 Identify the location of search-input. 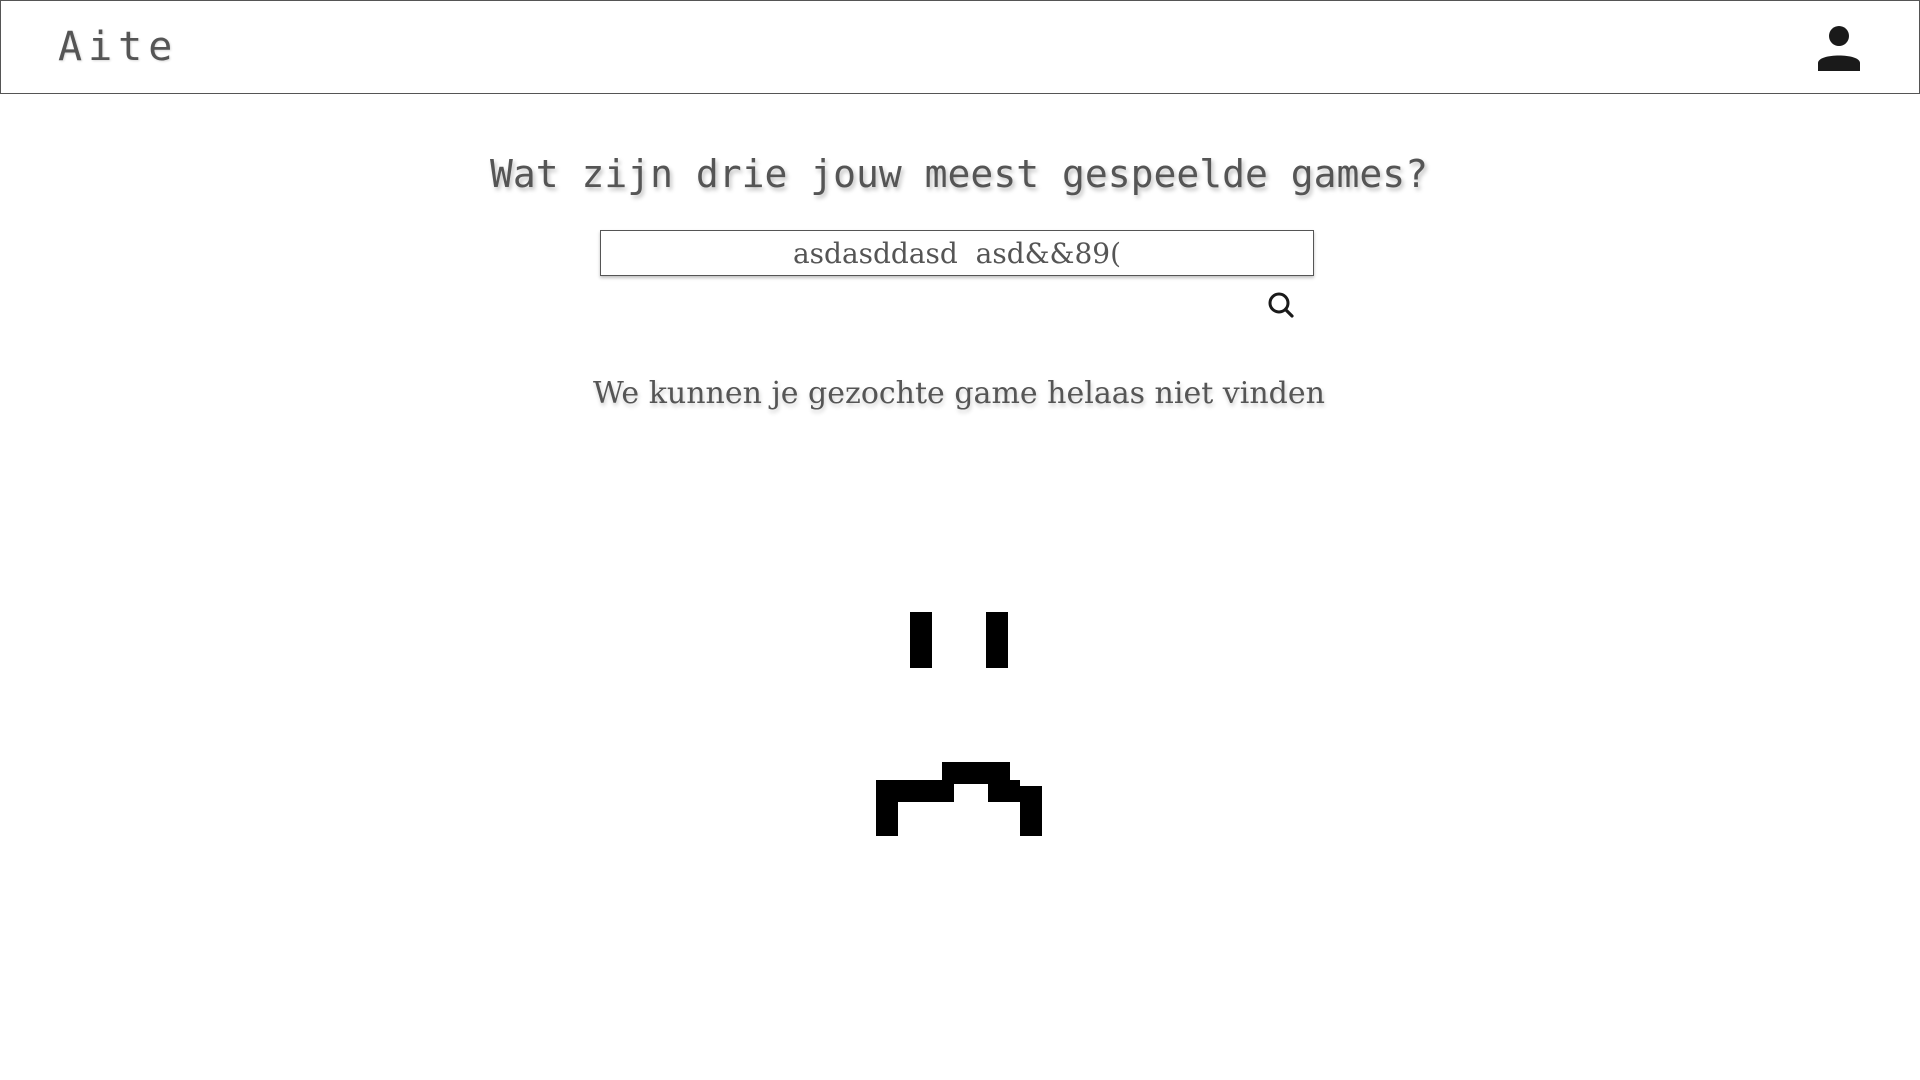
(957, 253).